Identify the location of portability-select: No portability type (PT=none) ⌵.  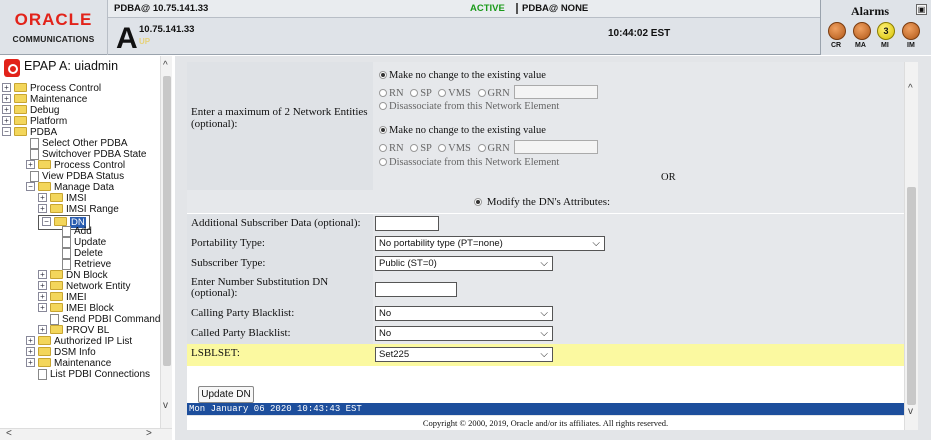
(490, 243).